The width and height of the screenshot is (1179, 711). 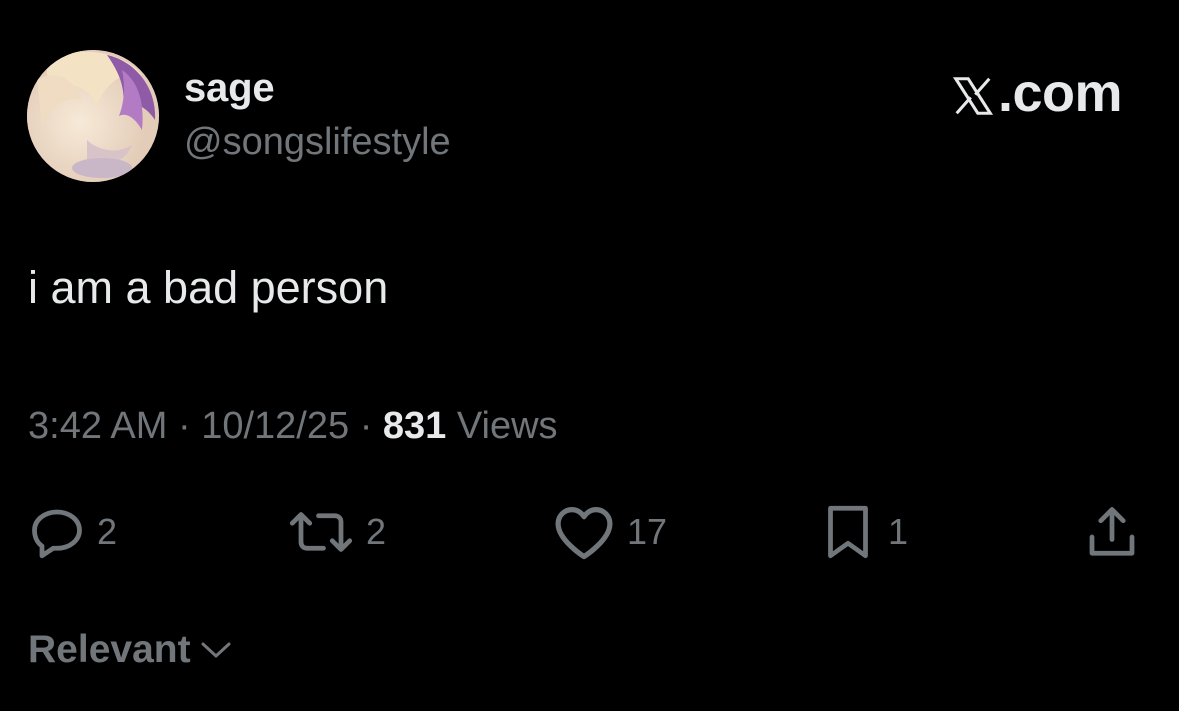 What do you see at coordinates (275, 426) in the screenshot?
I see `tweet-date: 10/12/25` at bounding box center [275, 426].